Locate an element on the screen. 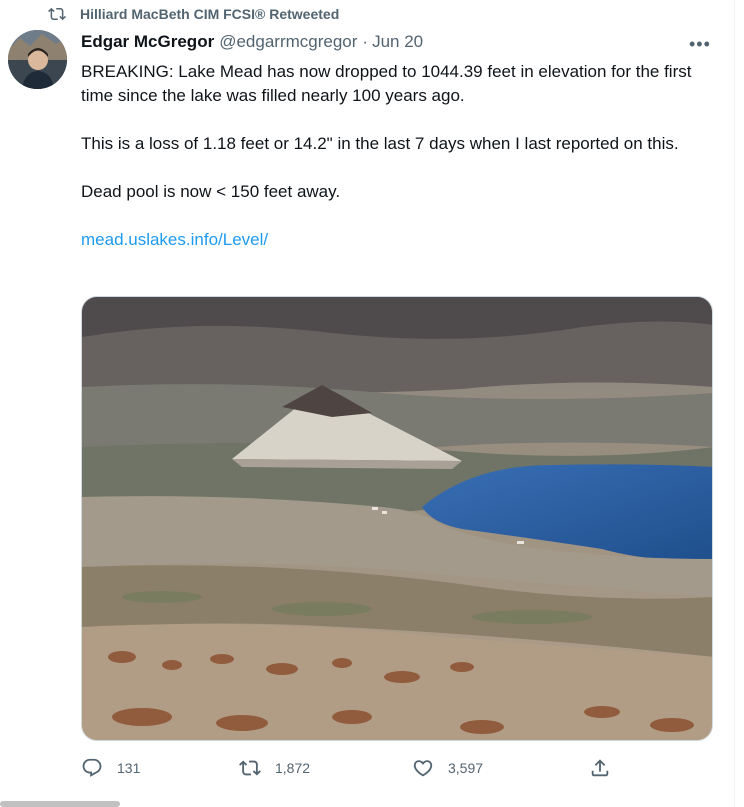 The width and height of the screenshot is (744, 807). avatar-photo is located at coordinates (37, 59).